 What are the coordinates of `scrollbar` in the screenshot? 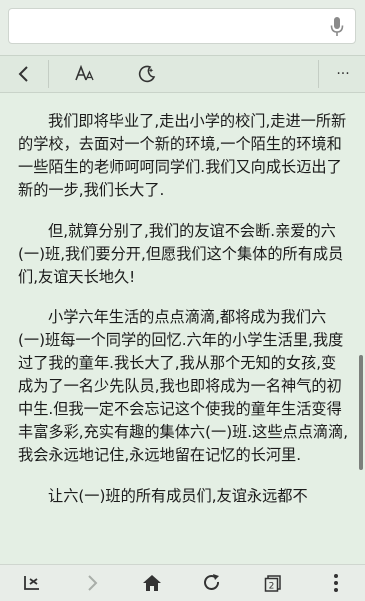 It's located at (361, 412).